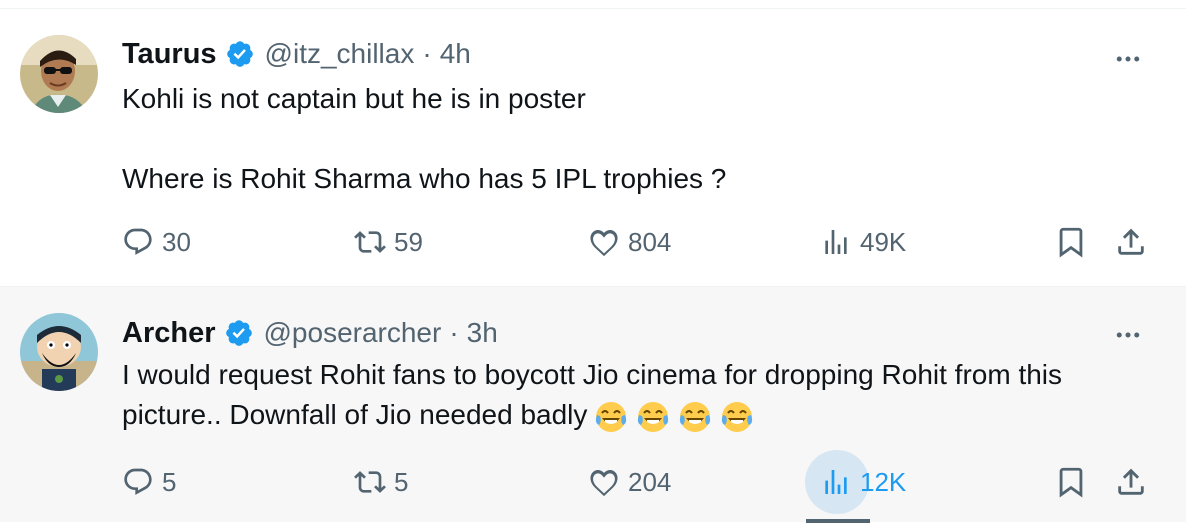 The image size is (1186, 523). I want to click on action-bar: 30 59 804 49K, so click(593, 242).